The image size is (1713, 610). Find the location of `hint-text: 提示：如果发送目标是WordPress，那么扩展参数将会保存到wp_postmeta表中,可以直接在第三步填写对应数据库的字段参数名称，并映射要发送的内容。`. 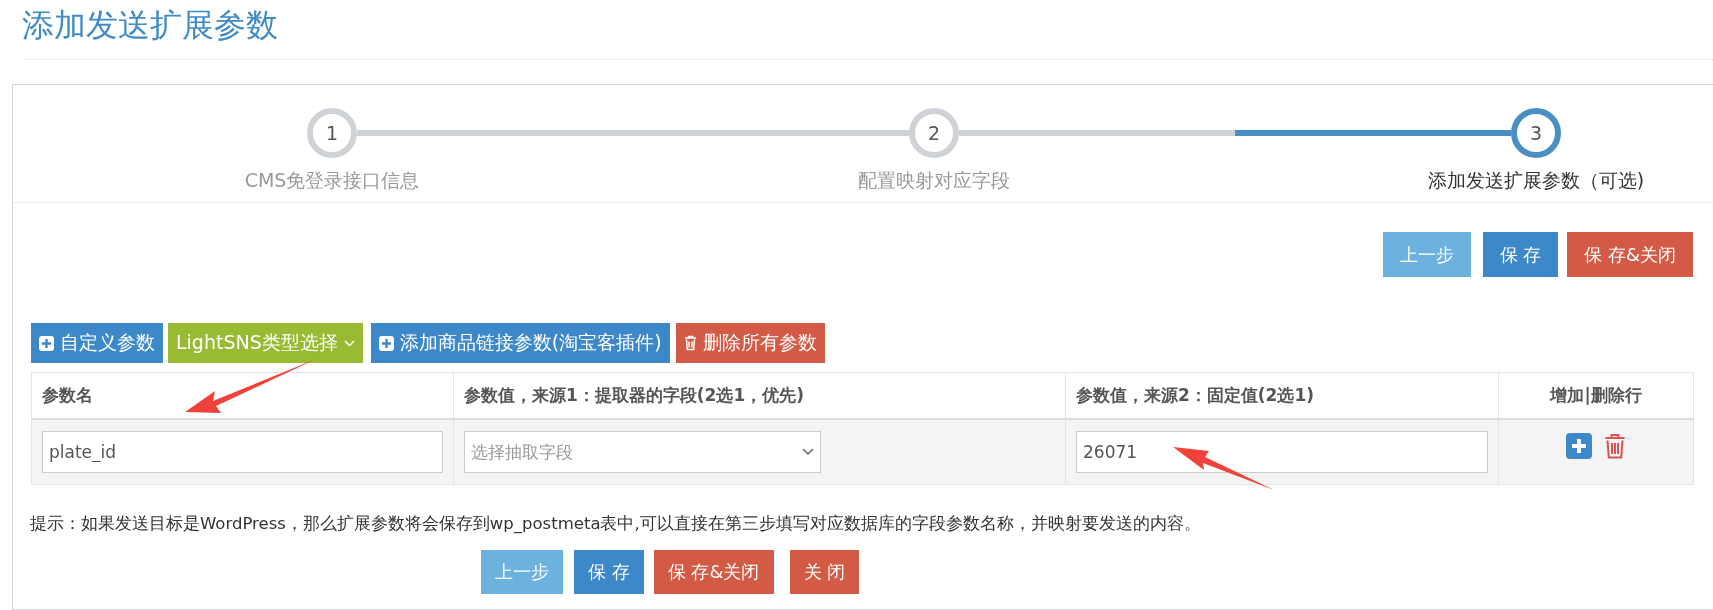

hint-text: 提示：如果发送目标是WordPress，那么扩展参数将会保存到wp_postmeta表中,可以直接在第三步填写对应数据库的字段参数名称，并映射要发送的内容。 is located at coordinates (616, 524).